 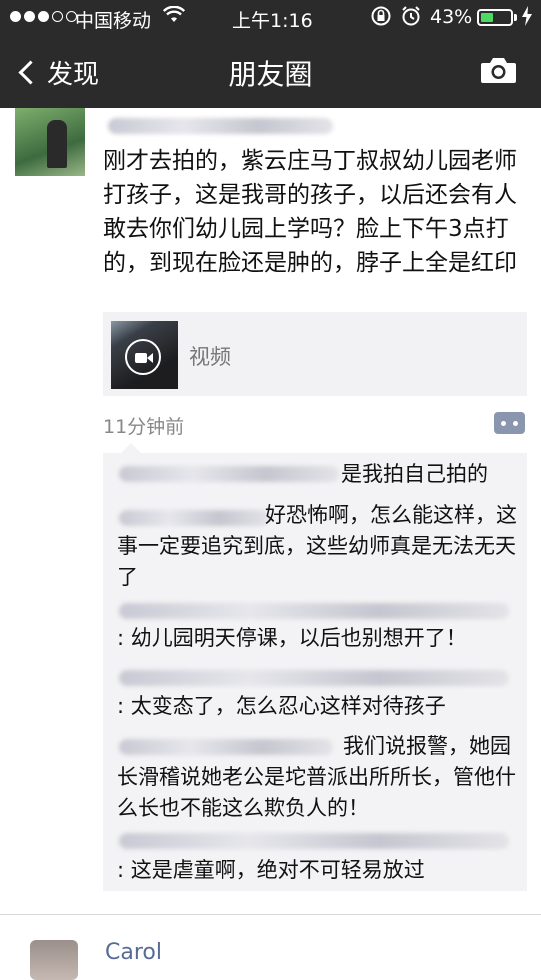 I want to click on poster-name-redacted, so click(x=220, y=126).